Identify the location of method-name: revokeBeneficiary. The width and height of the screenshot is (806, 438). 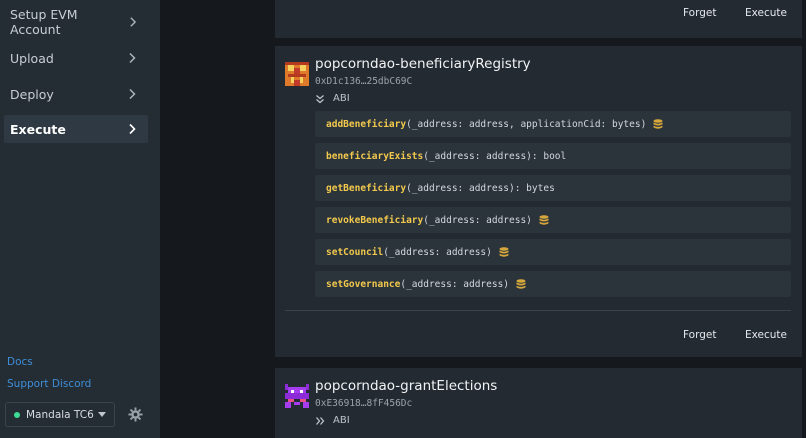
(375, 220).